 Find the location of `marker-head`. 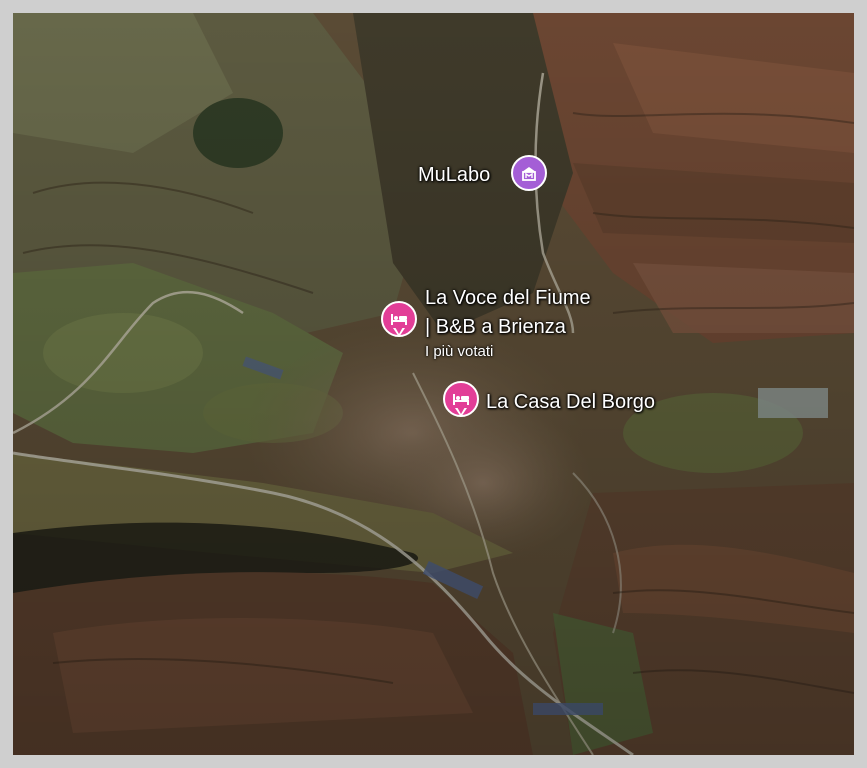

marker-head is located at coordinates (529, 173).